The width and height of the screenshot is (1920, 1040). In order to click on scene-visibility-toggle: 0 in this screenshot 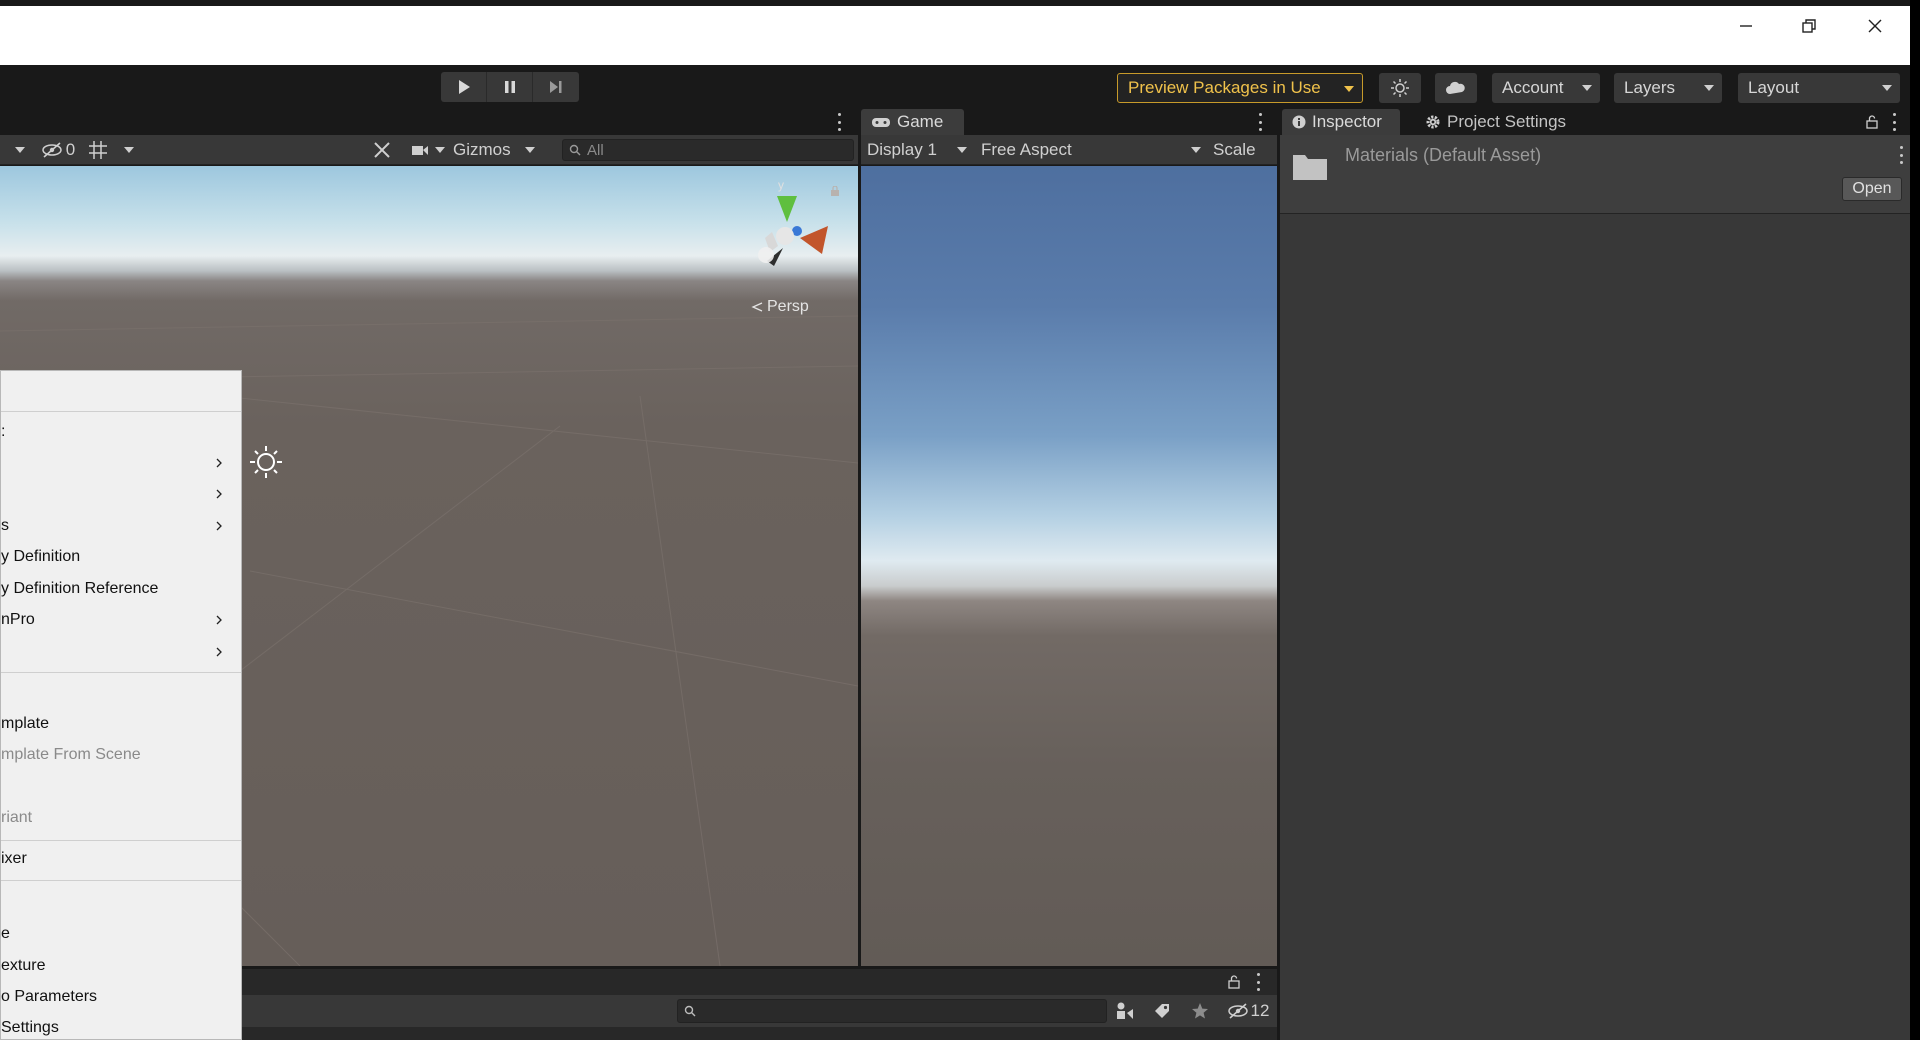, I will do `click(58, 150)`.